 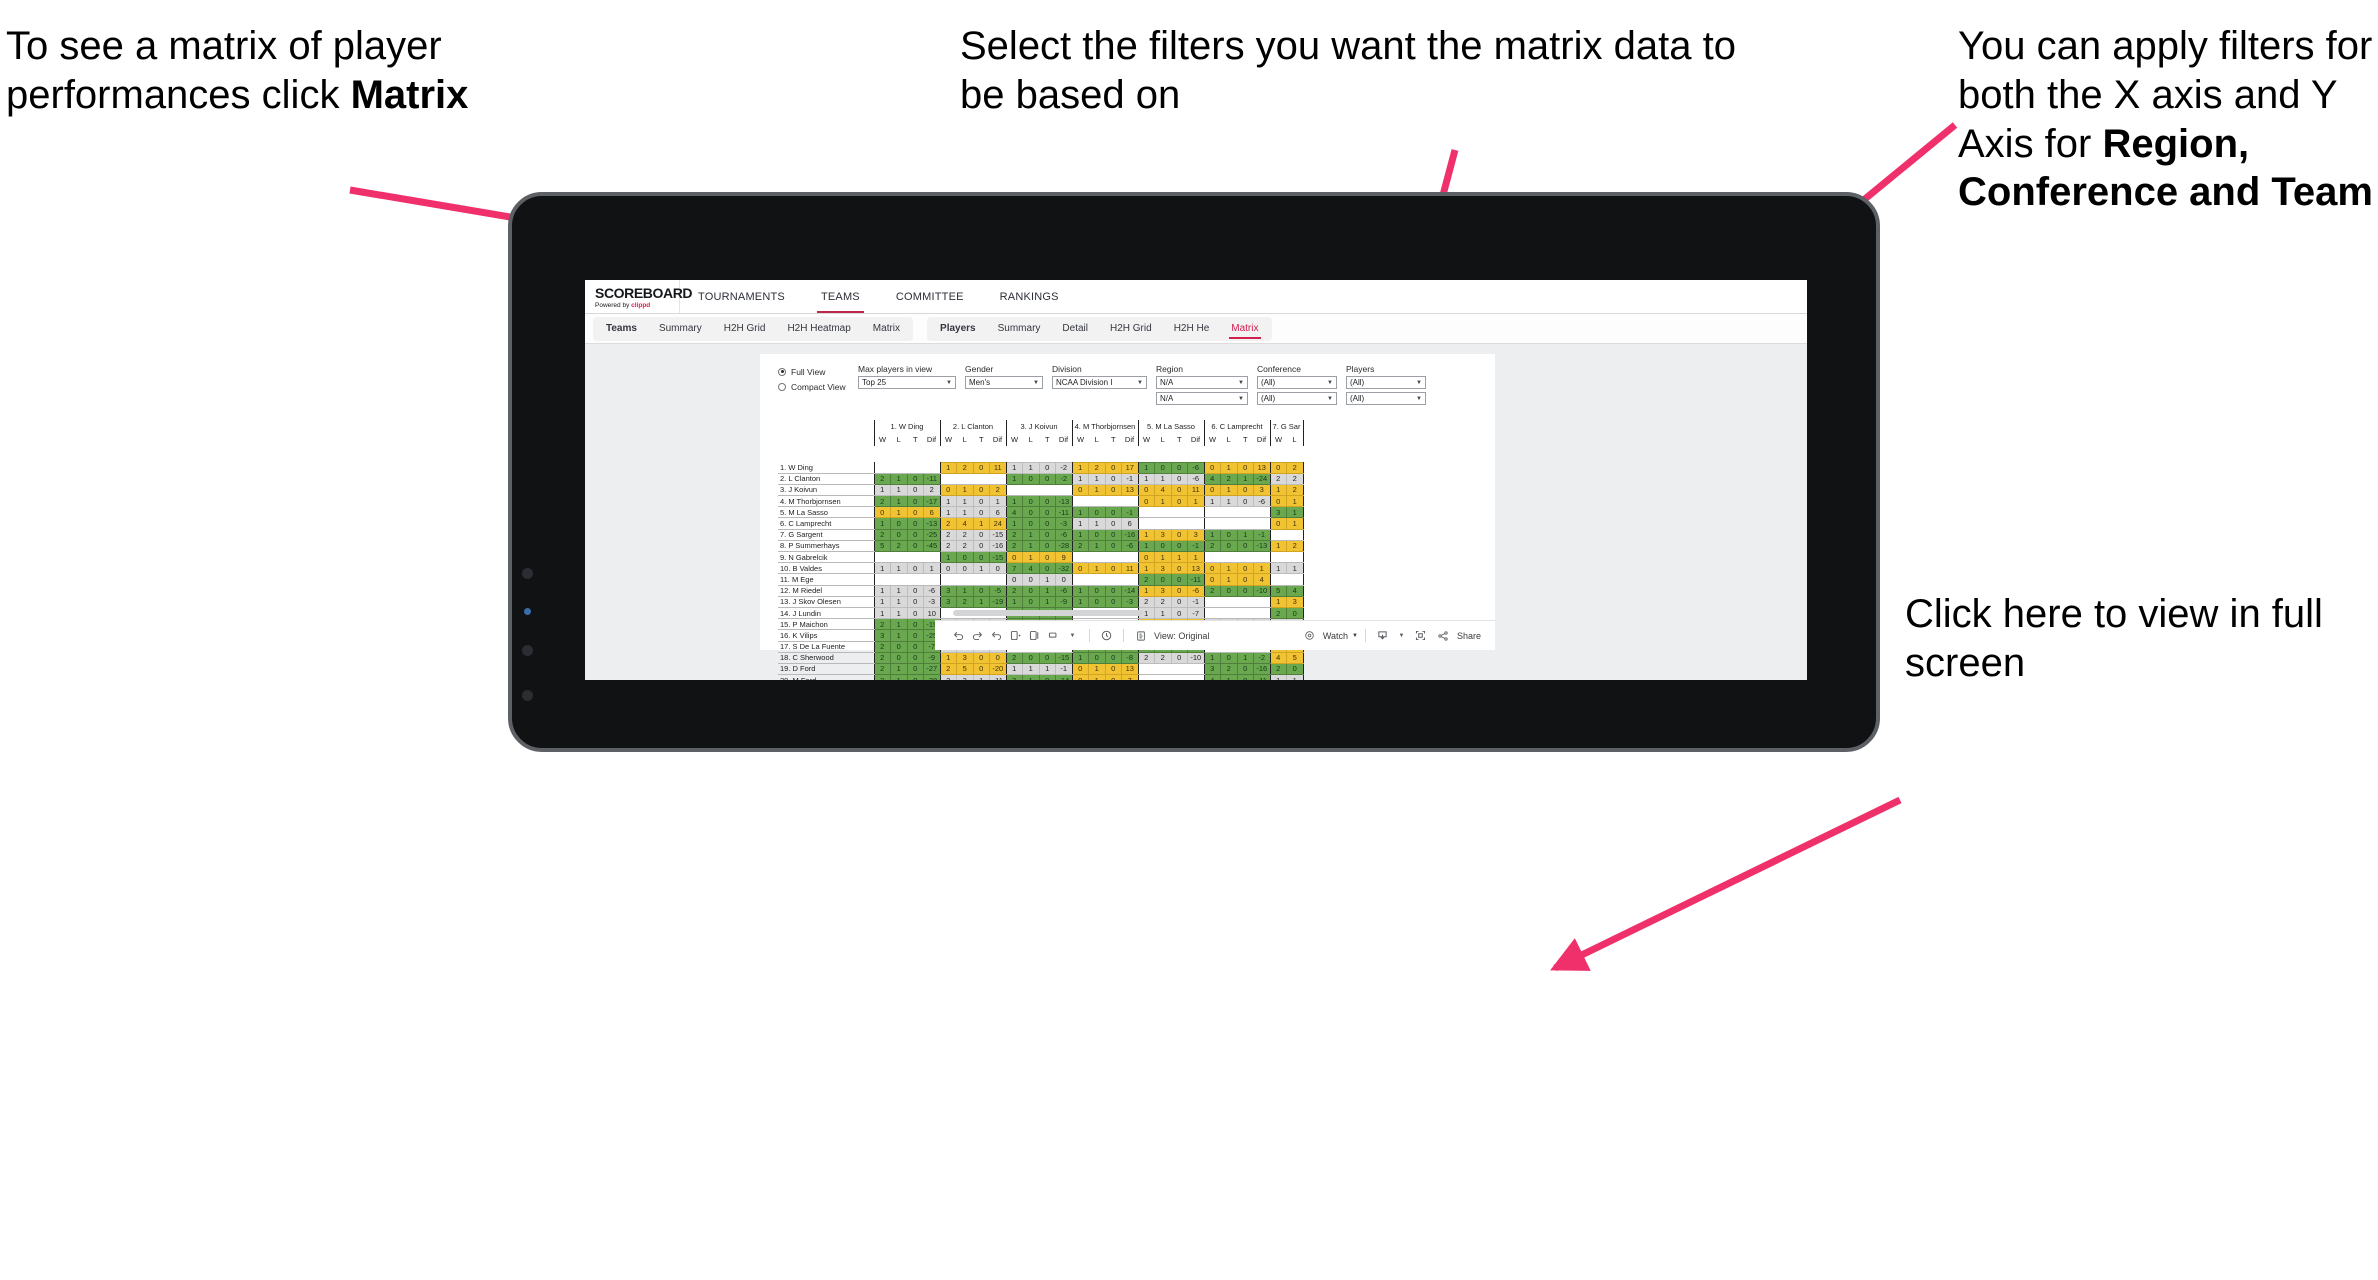 I want to click on matrix-data-cell: -11, so click(x=932, y=478).